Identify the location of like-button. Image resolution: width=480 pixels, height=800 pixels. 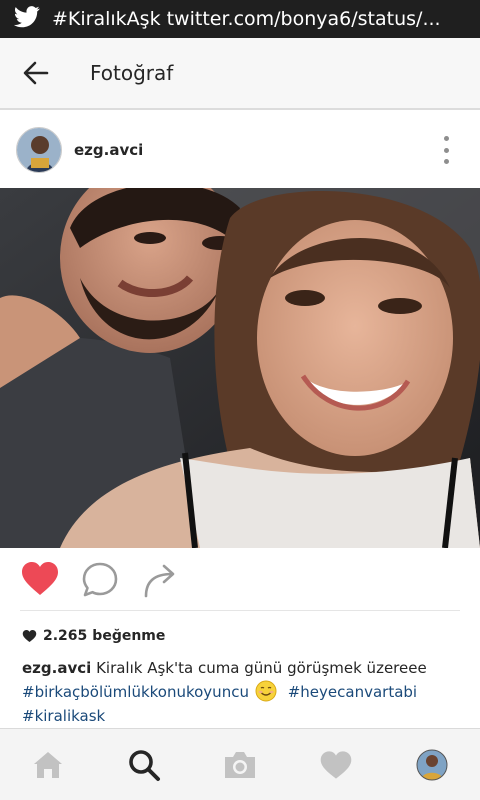
(40, 580).